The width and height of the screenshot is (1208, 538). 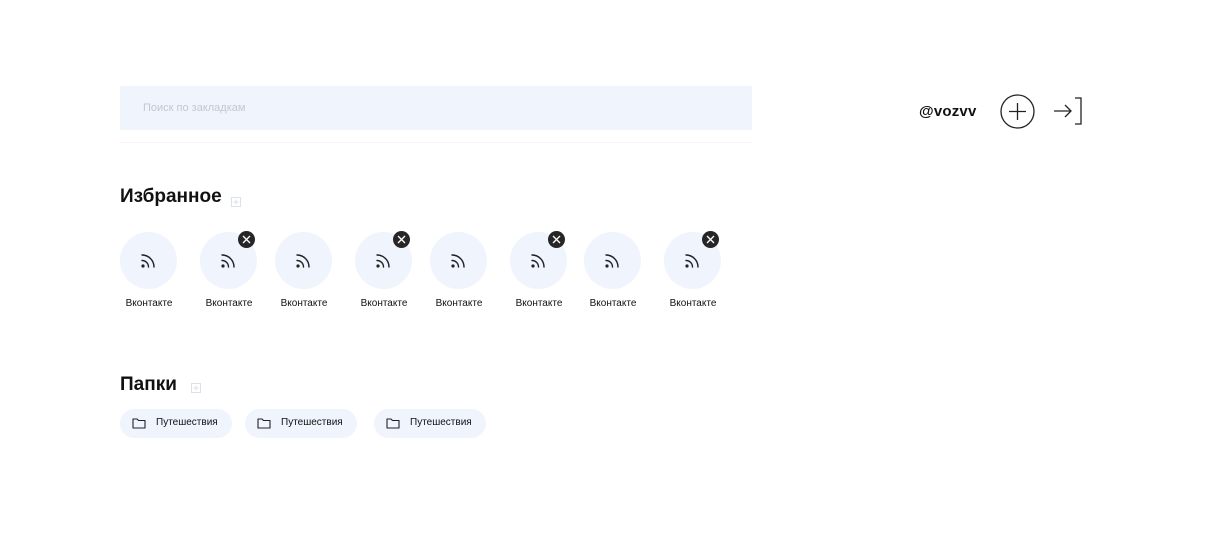 I want to click on logout-icon, so click(x=1068, y=111).